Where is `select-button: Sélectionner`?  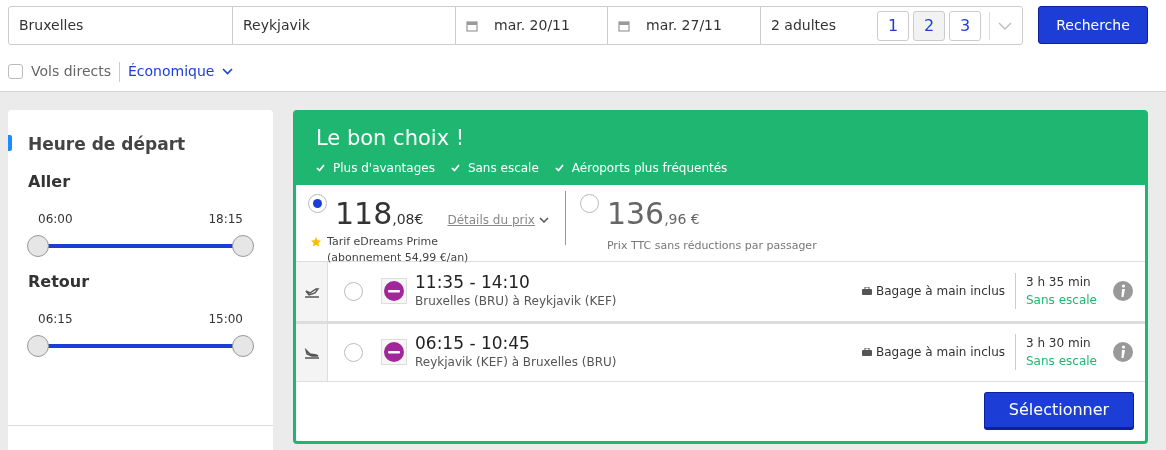
select-button: Sélectionner is located at coordinates (1059, 410).